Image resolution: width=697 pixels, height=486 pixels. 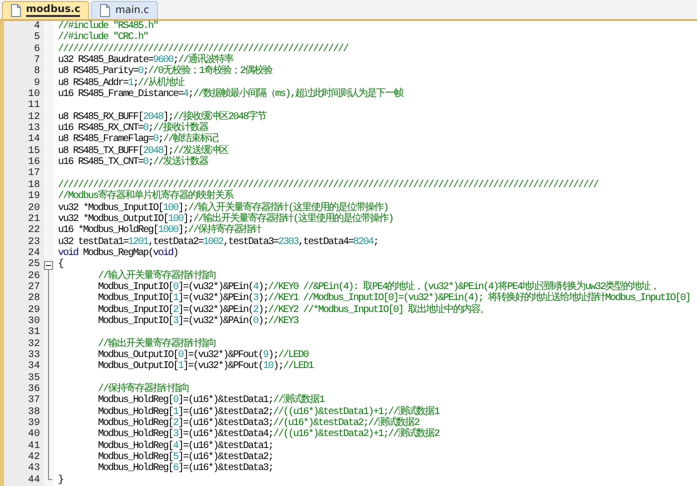 What do you see at coordinates (156, 276) in the screenshot?
I see `code-line: //输入开关量寄存器指针指向` at bounding box center [156, 276].